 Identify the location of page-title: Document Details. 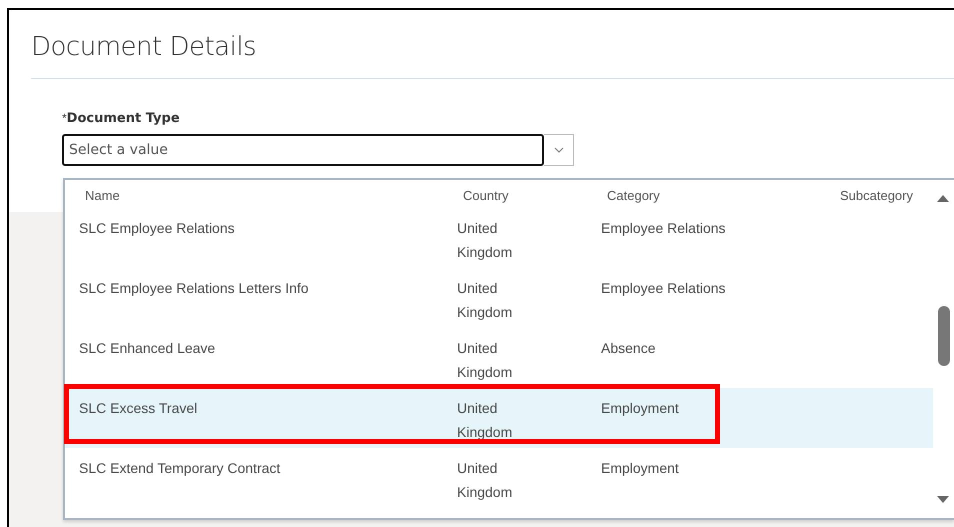
(144, 47).